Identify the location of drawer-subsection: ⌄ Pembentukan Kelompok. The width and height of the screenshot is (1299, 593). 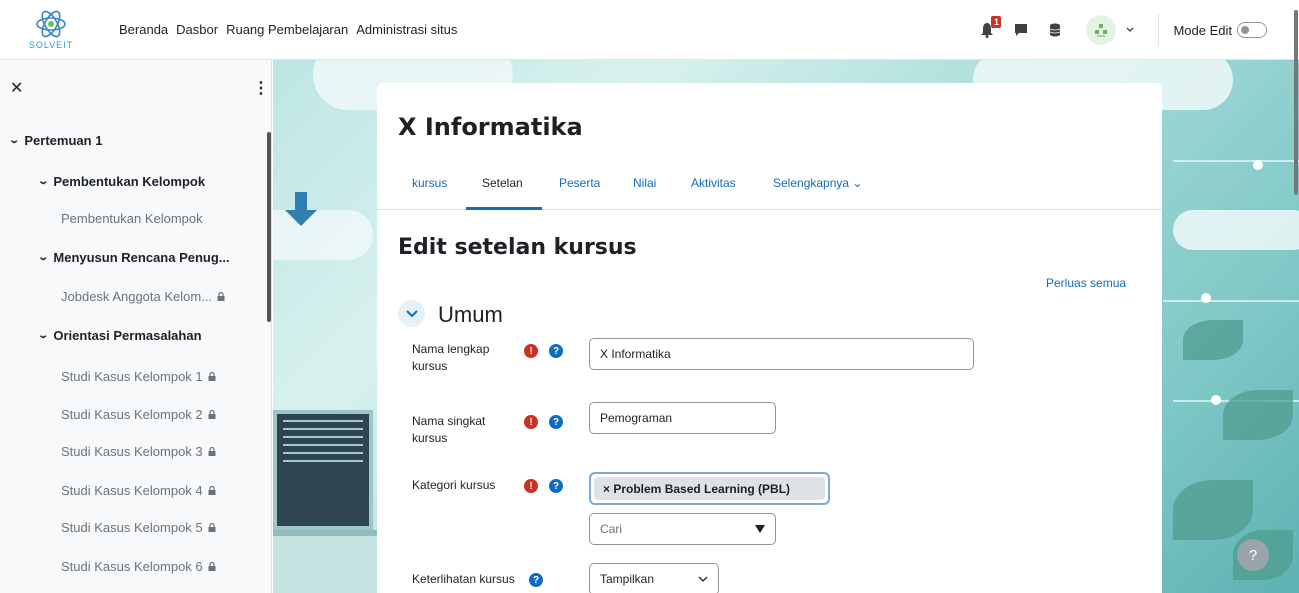
(121, 181).